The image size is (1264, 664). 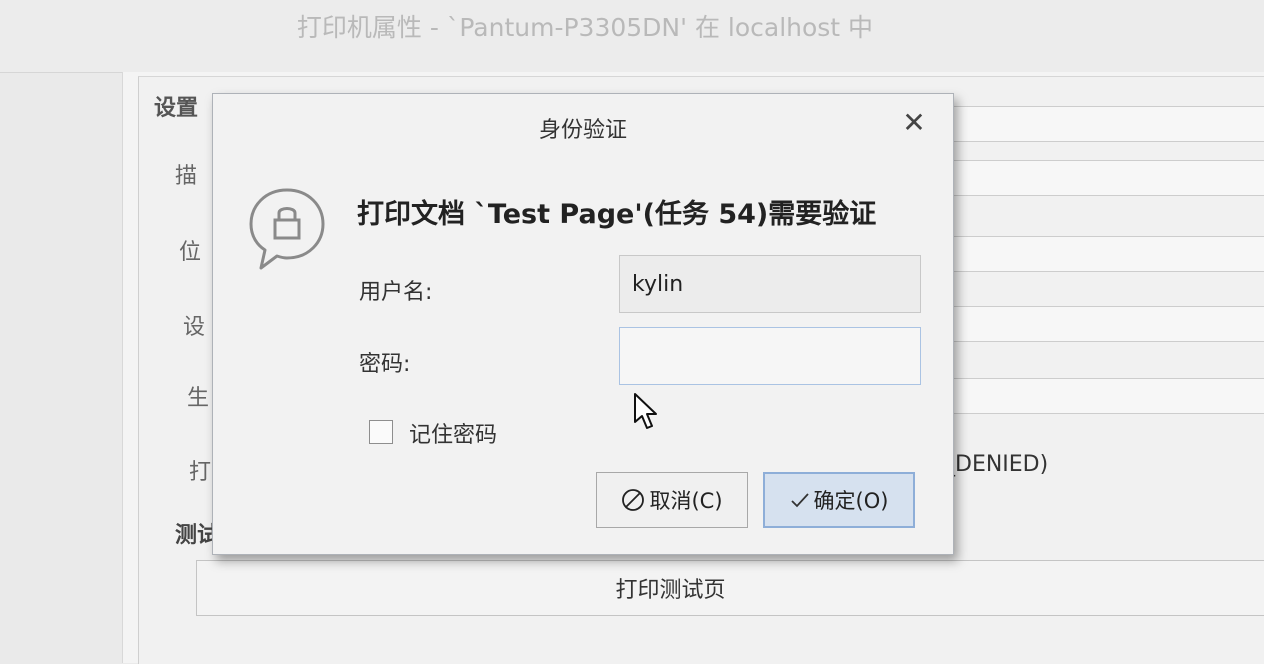 I want to click on auth-message: 打印文档 `Test Page'(任务 54)需要验证, so click(x=617, y=214).